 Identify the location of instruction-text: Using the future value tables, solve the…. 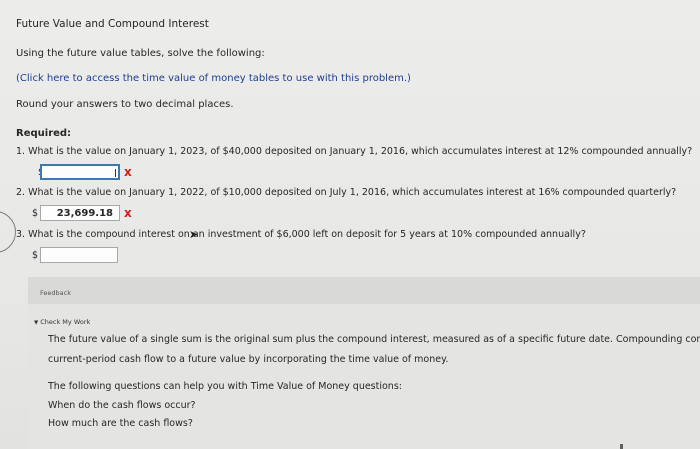
(140, 53).